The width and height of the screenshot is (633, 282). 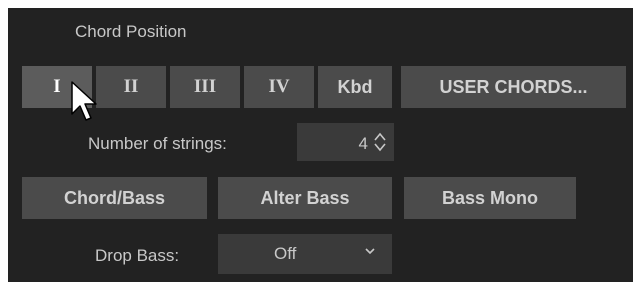 What do you see at coordinates (345, 142) in the screenshot?
I see `strings-stepper: 4` at bounding box center [345, 142].